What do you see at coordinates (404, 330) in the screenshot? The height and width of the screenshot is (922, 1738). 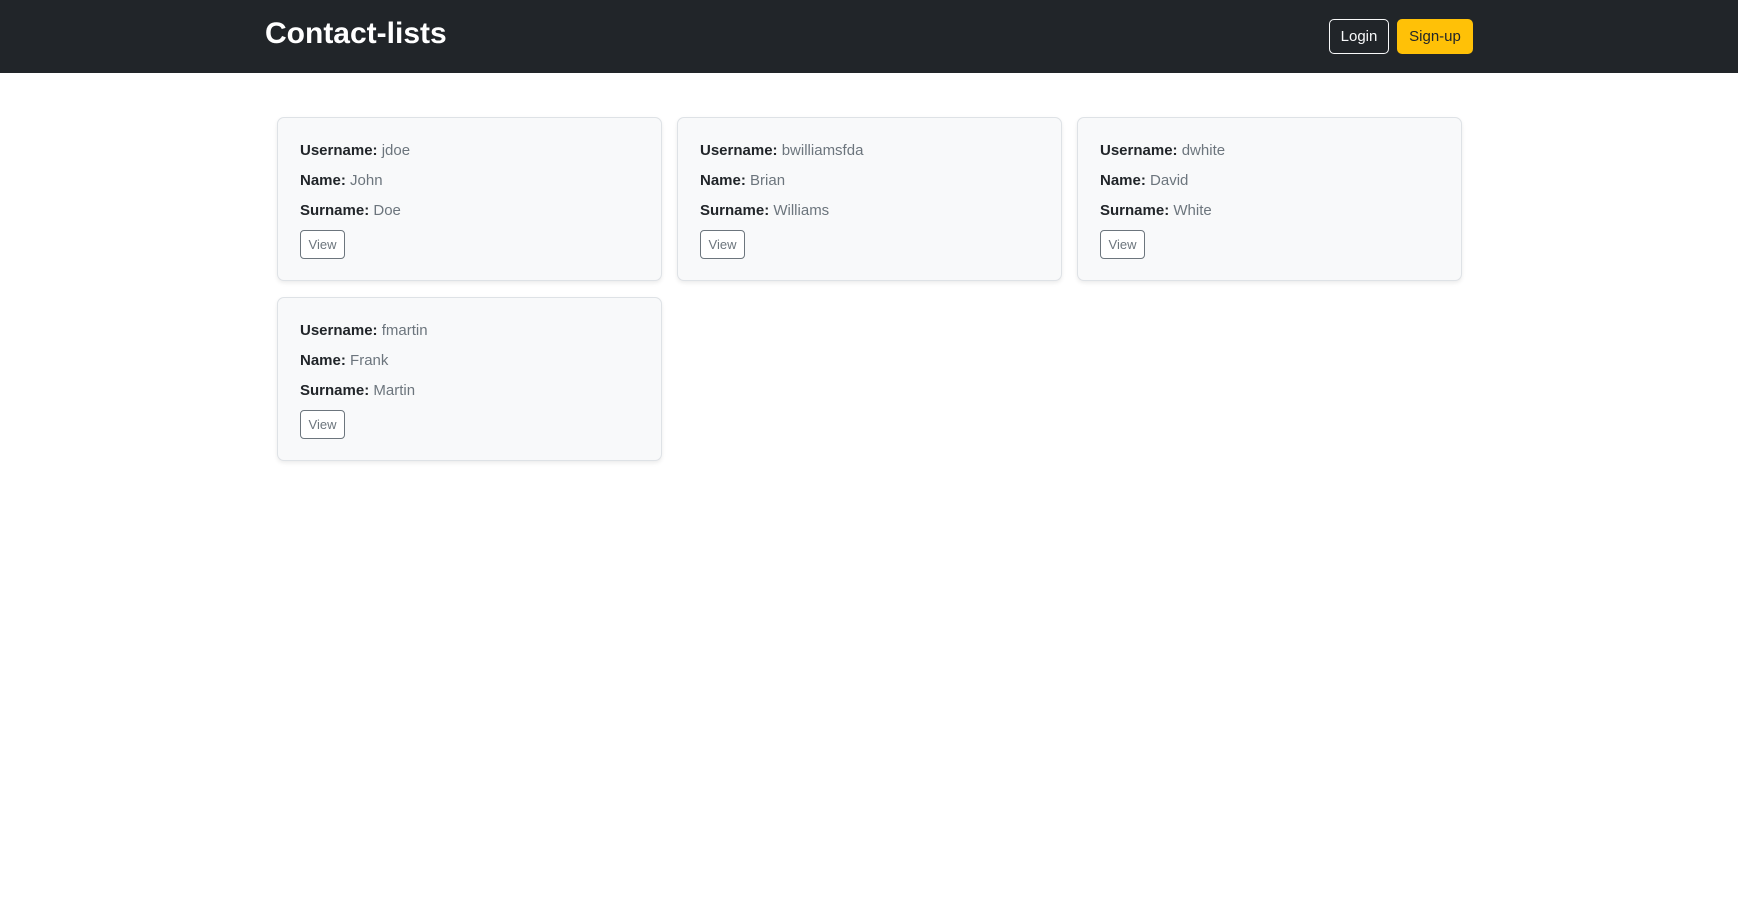 I see `username-value: fmartin` at bounding box center [404, 330].